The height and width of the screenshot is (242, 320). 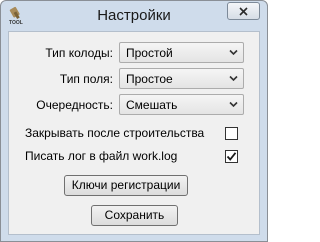 What do you see at coordinates (126, 185) in the screenshot?
I see `registration-keys-button: Ключи регистрации` at bounding box center [126, 185].